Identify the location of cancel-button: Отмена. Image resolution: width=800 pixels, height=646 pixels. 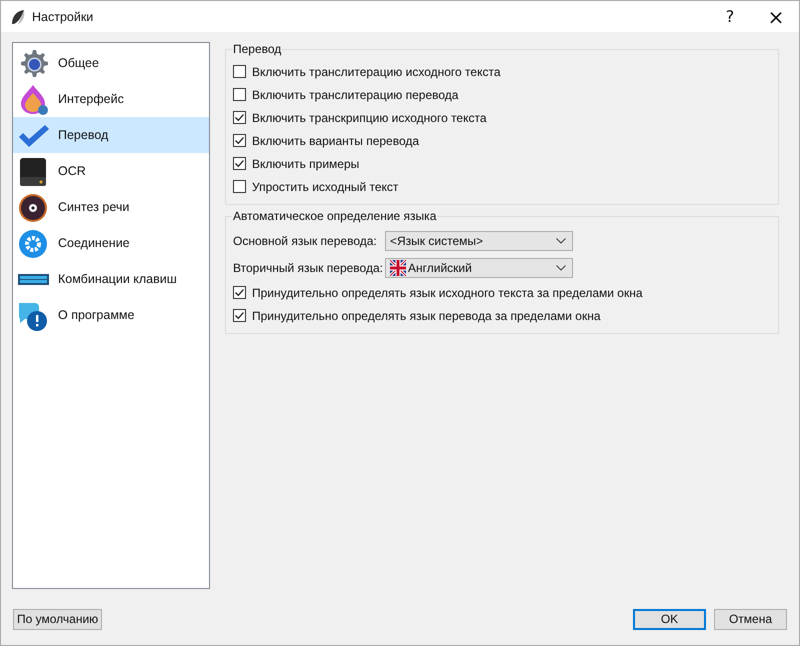
(750, 619).